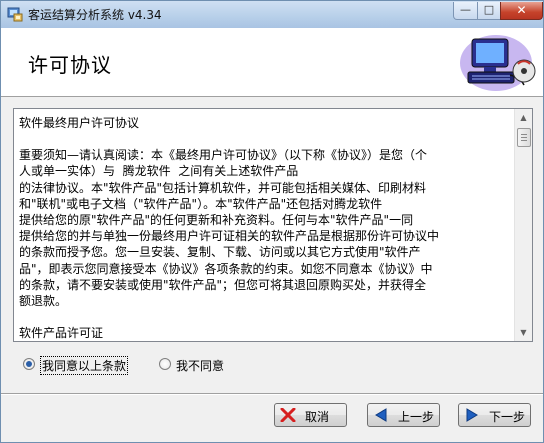 The width and height of the screenshot is (544, 443). I want to click on license-line: 人或单一实体）与 腾龙软件 之间有关上述软件产品, so click(159, 171).